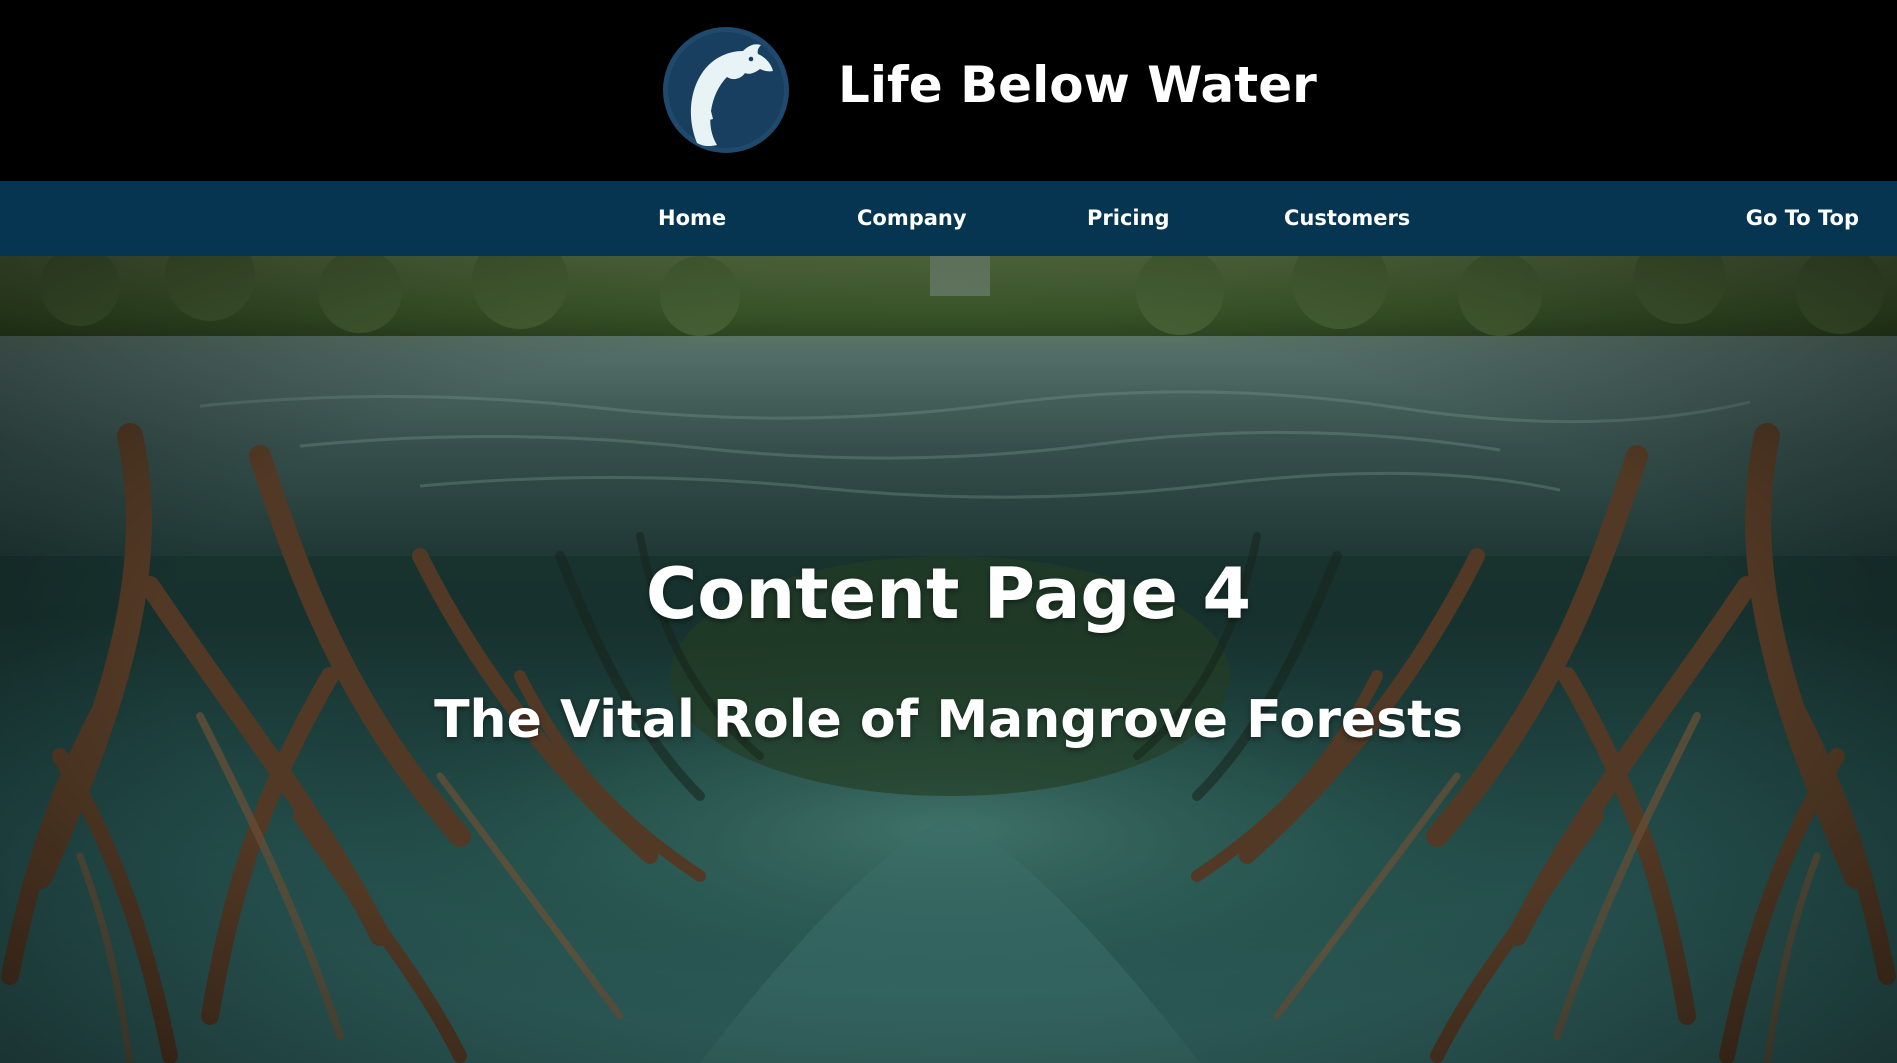 Image resolution: width=1897 pixels, height=1063 pixels. What do you see at coordinates (692, 218) in the screenshot?
I see `nav-item-home: Home` at bounding box center [692, 218].